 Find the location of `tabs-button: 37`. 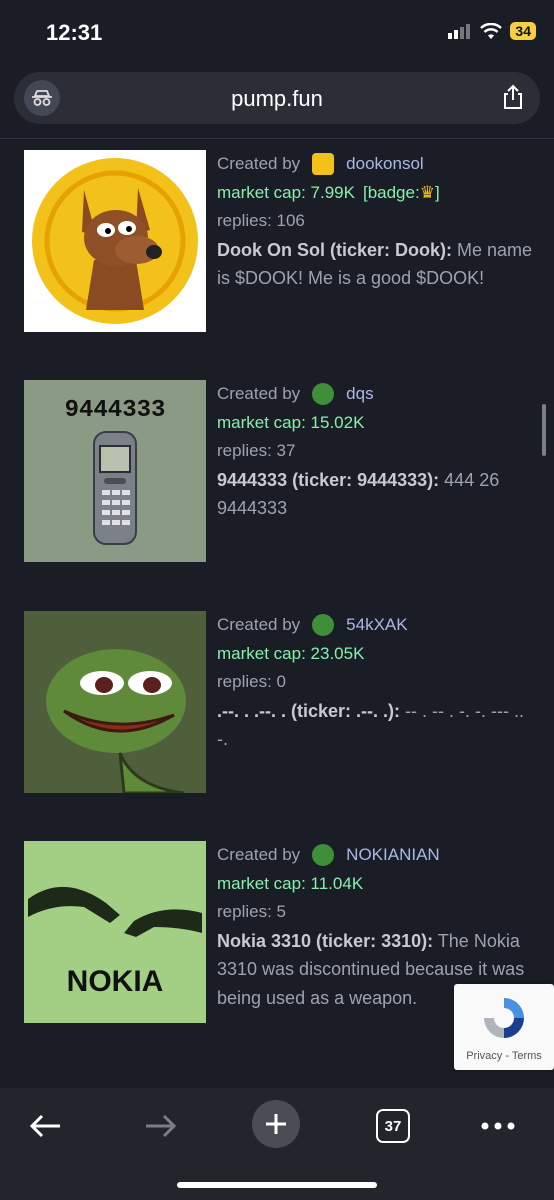

tabs-button: 37 is located at coordinates (393, 1126).